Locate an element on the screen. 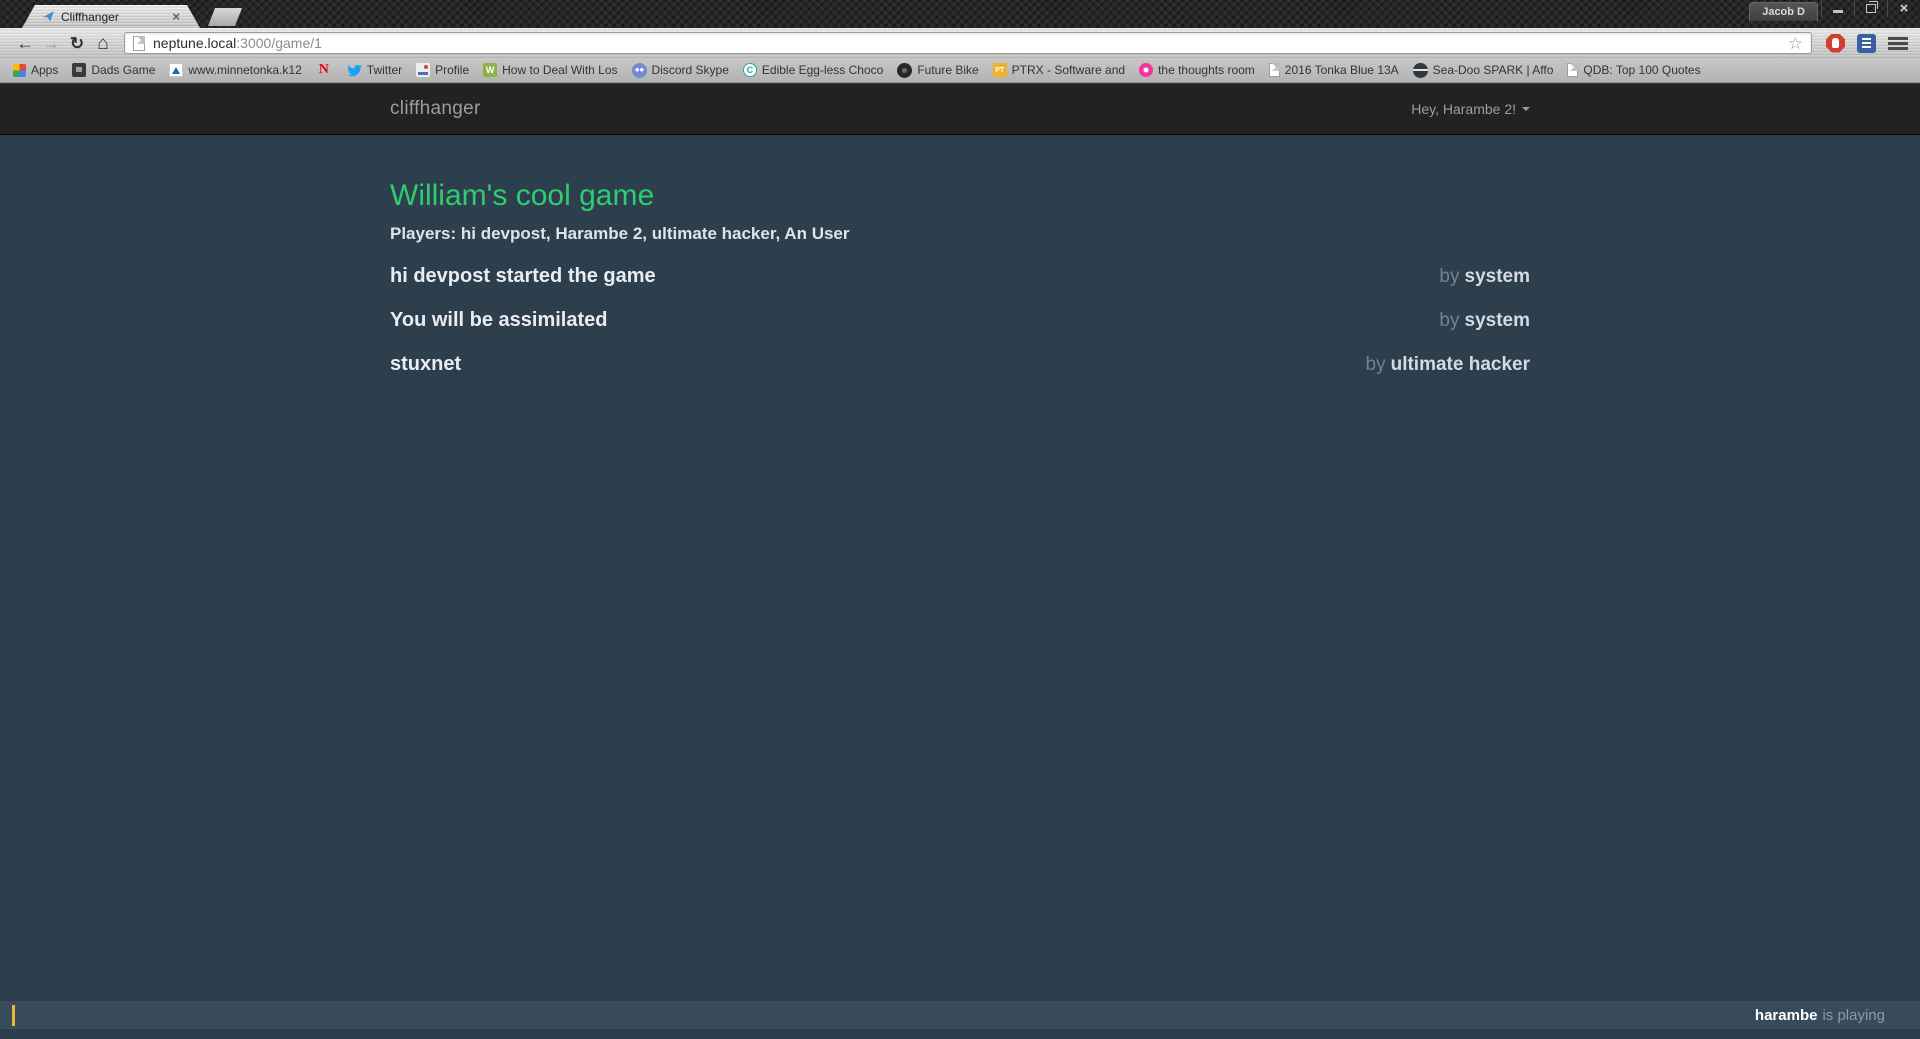  bookmark-edible: C Edible Egg-less Choco is located at coordinates (813, 70).